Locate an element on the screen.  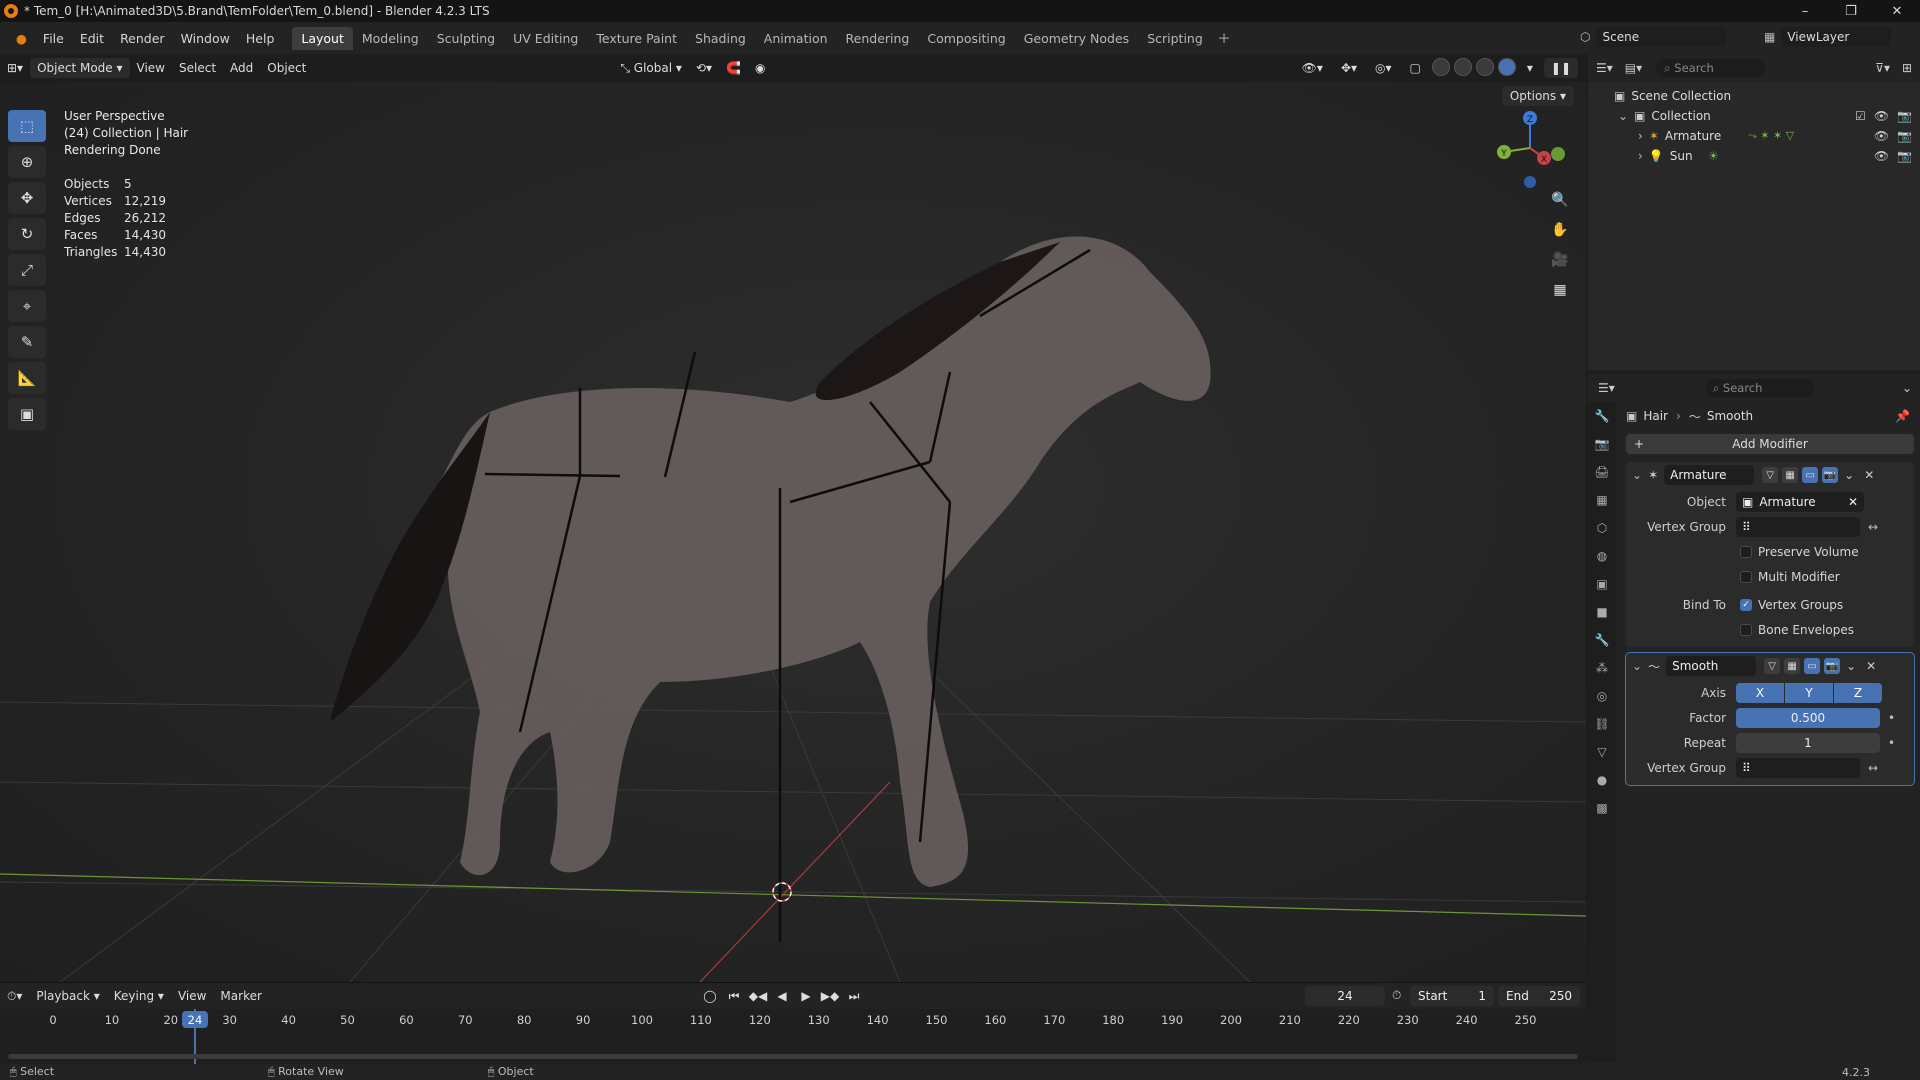
proportional-edit-icon: ◉ is located at coordinates (760, 68).